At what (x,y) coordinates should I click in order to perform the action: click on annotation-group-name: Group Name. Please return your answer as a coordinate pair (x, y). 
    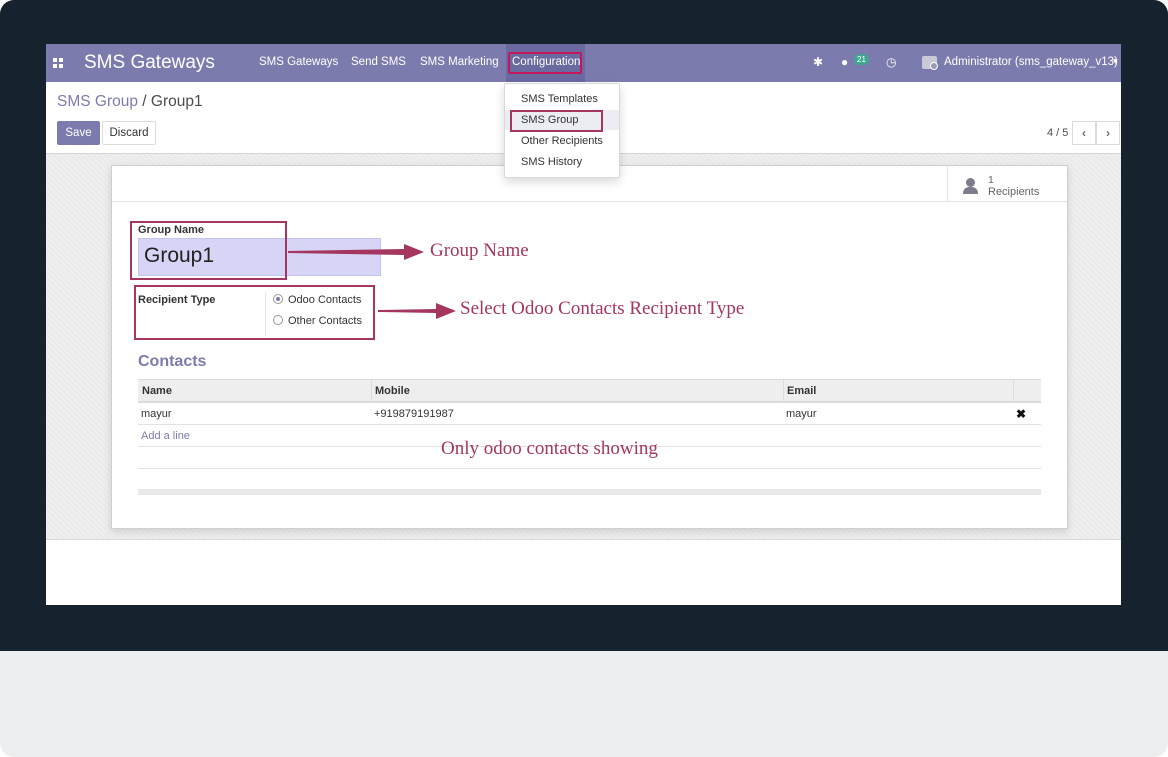
    Looking at the image, I should click on (479, 250).